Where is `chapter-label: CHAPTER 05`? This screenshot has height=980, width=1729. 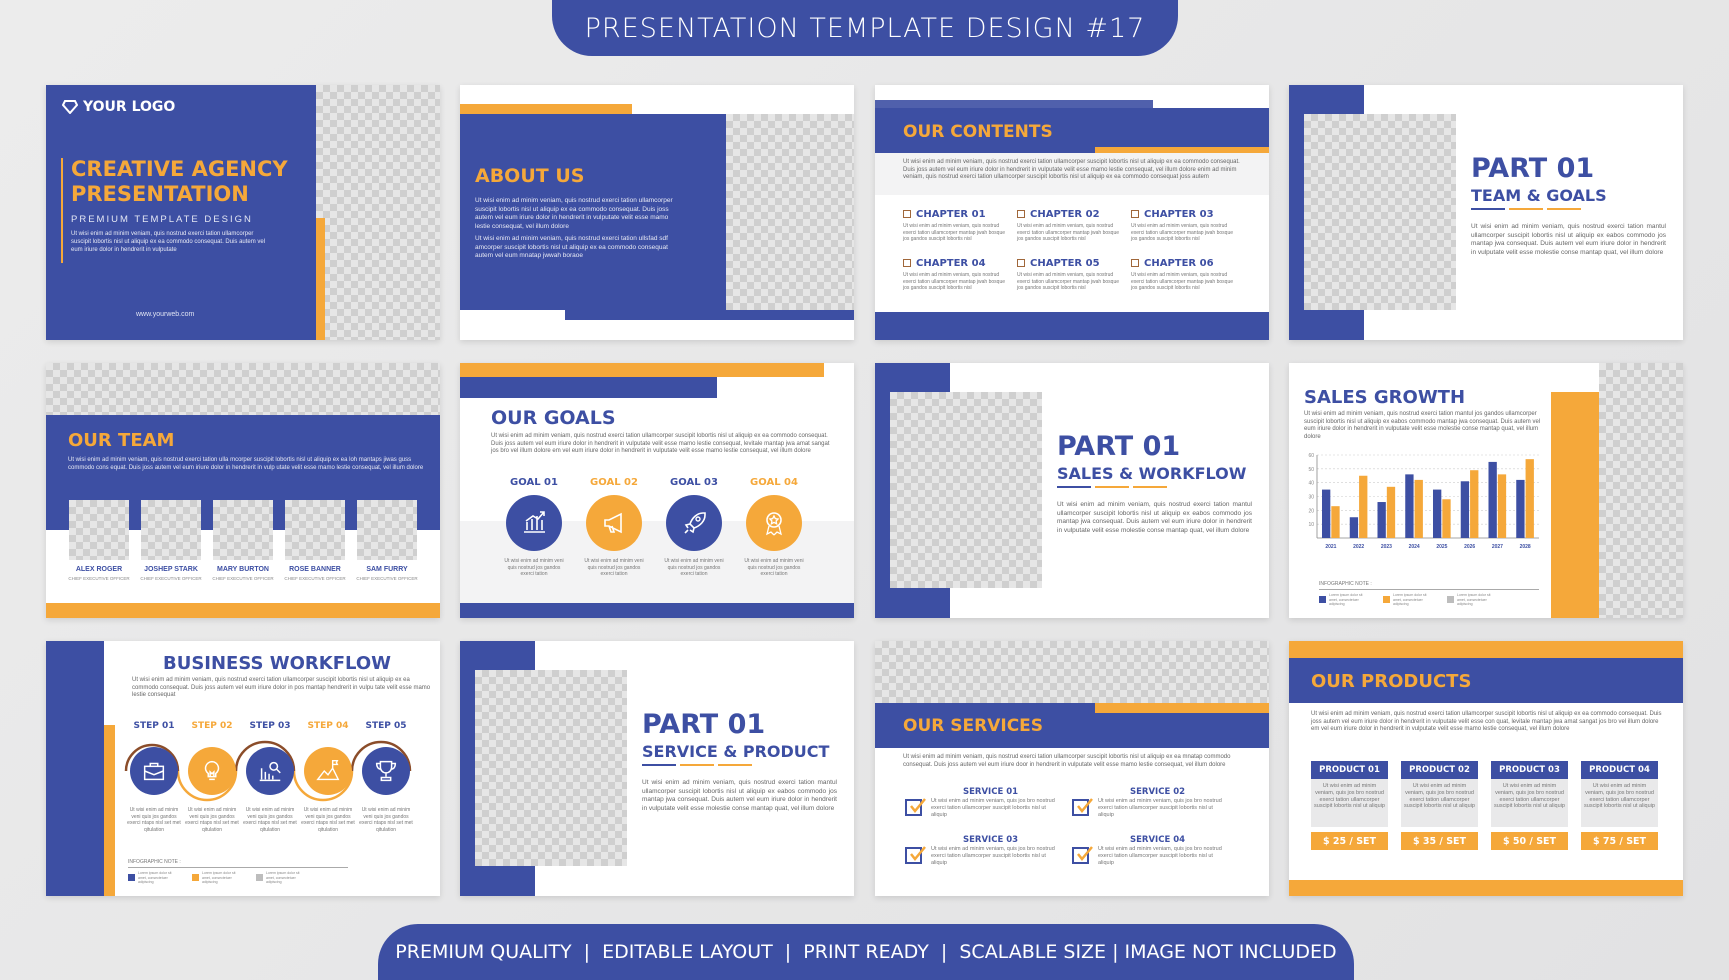 chapter-label: CHAPTER 05 is located at coordinates (1065, 263).